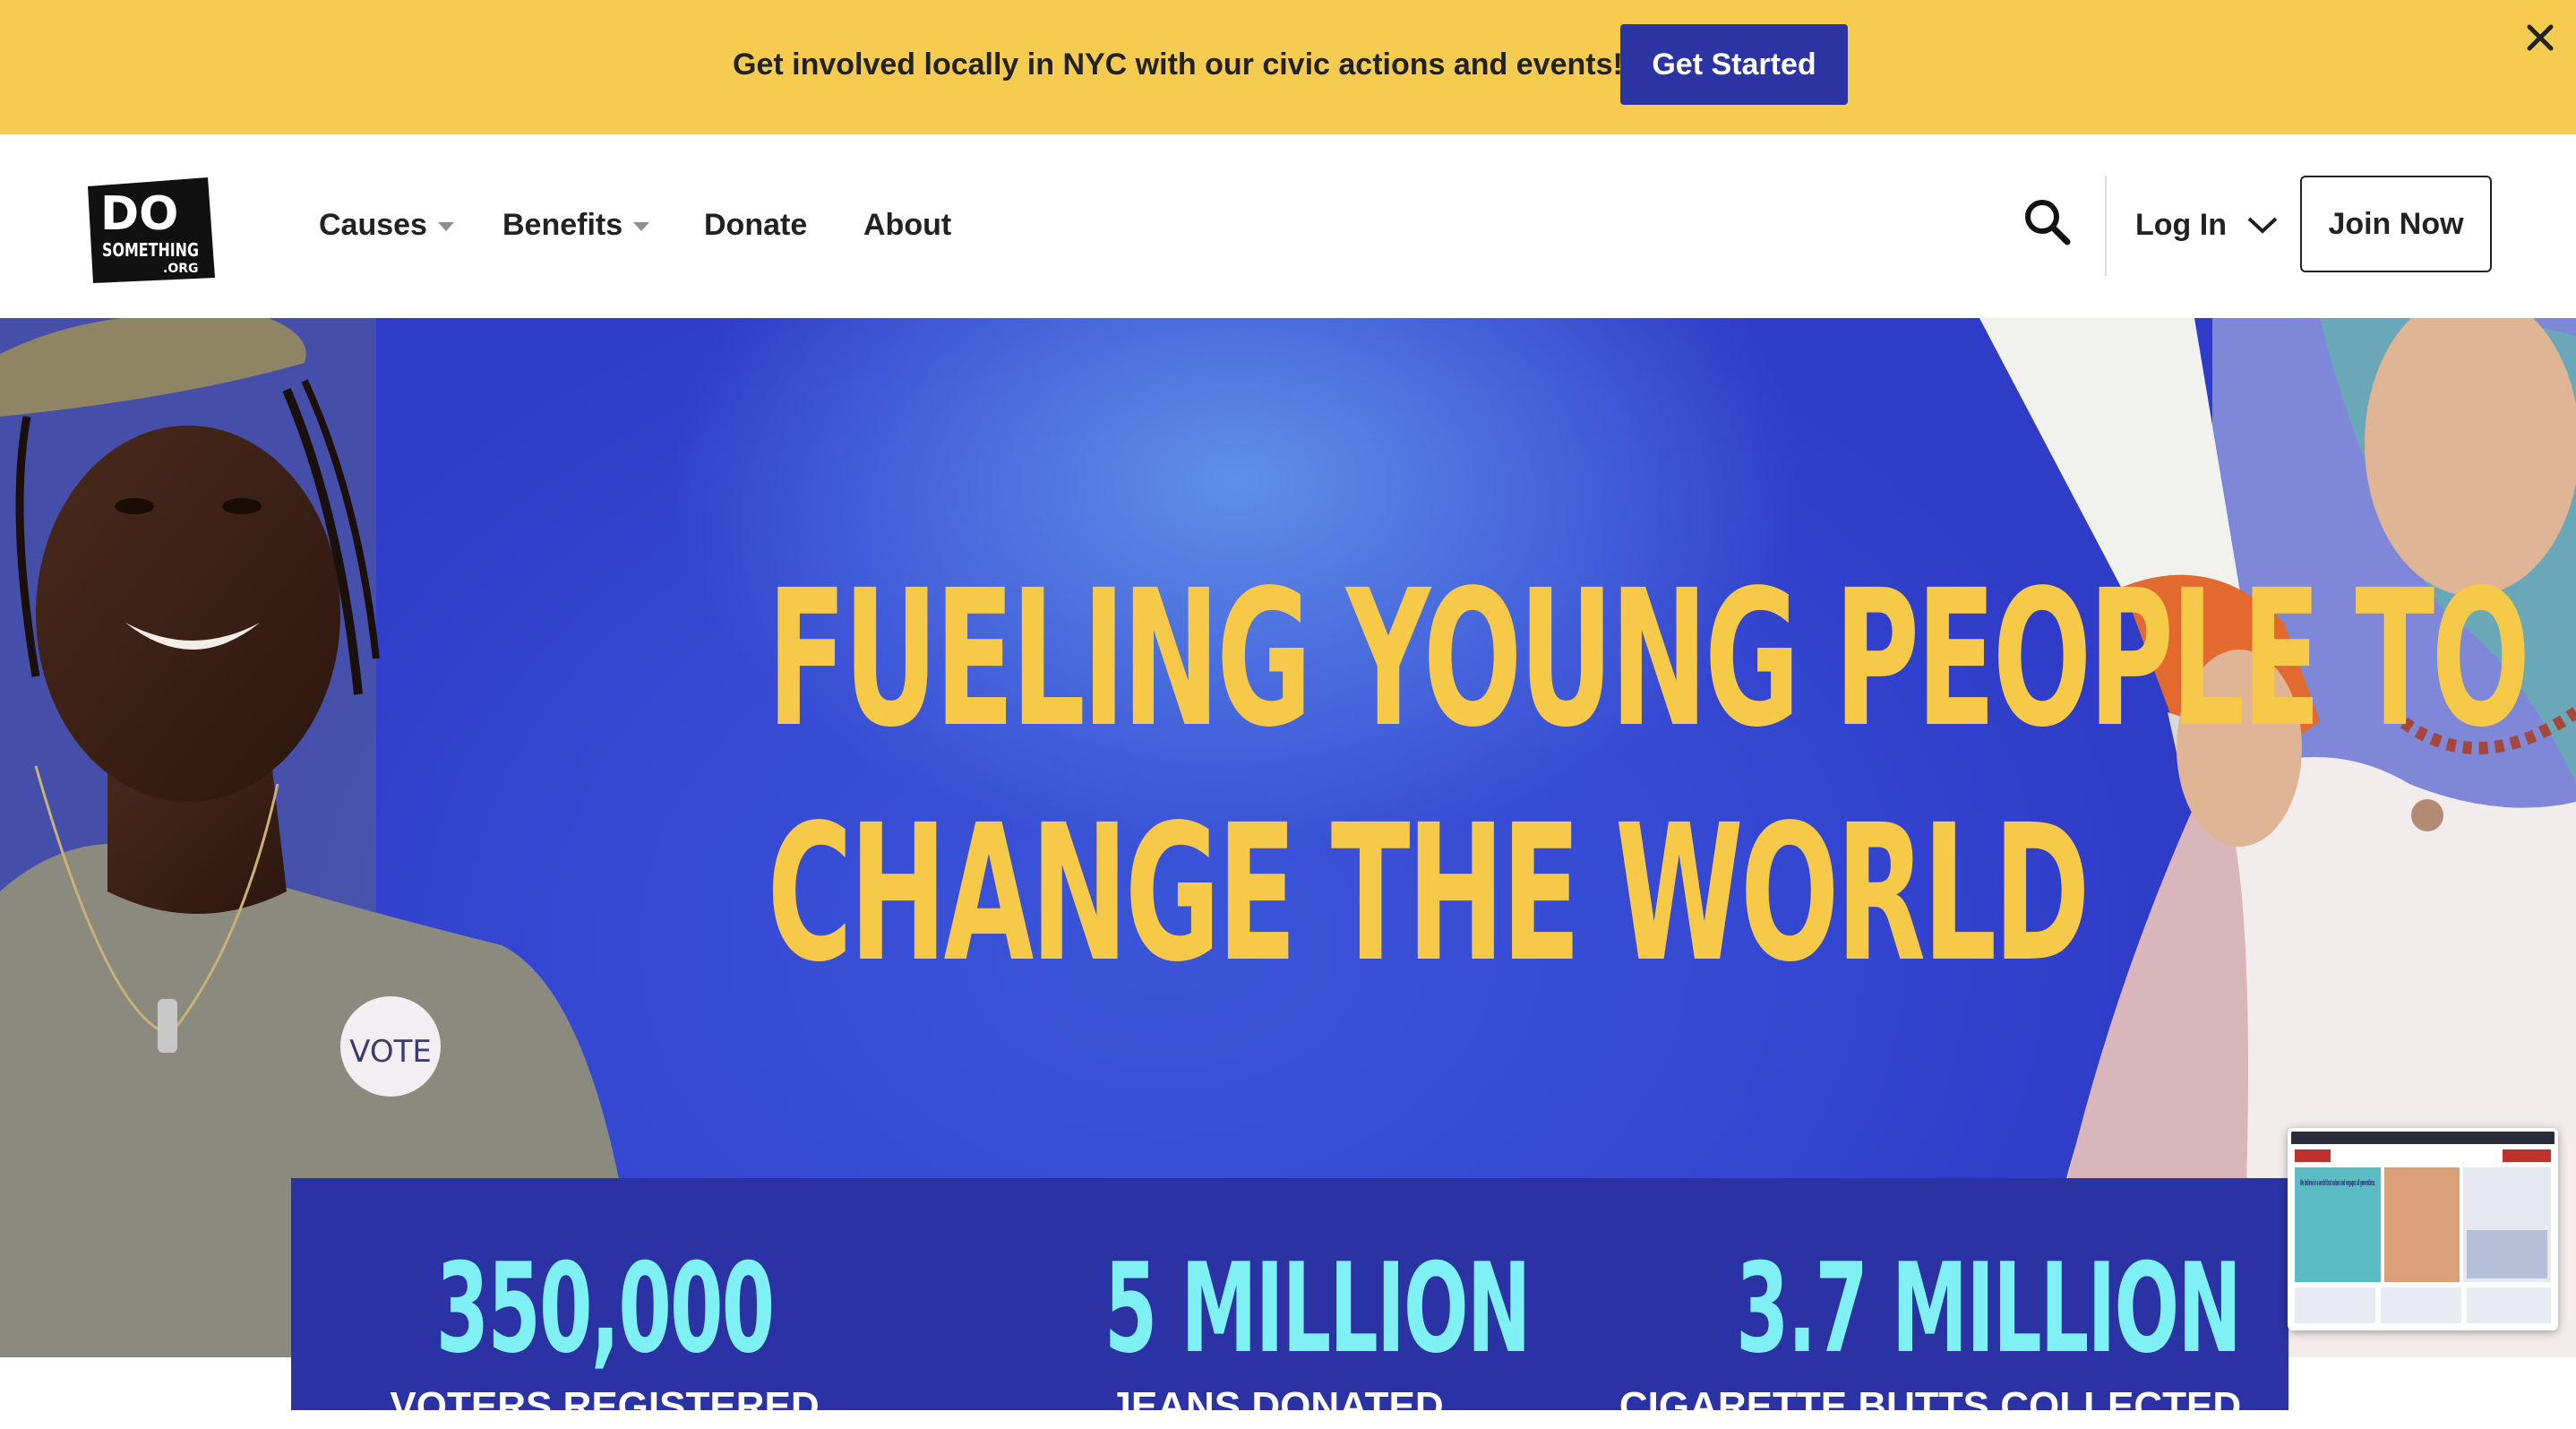 The image size is (2576, 1429). I want to click on stat-value: 350,000, so click(605, 1308).